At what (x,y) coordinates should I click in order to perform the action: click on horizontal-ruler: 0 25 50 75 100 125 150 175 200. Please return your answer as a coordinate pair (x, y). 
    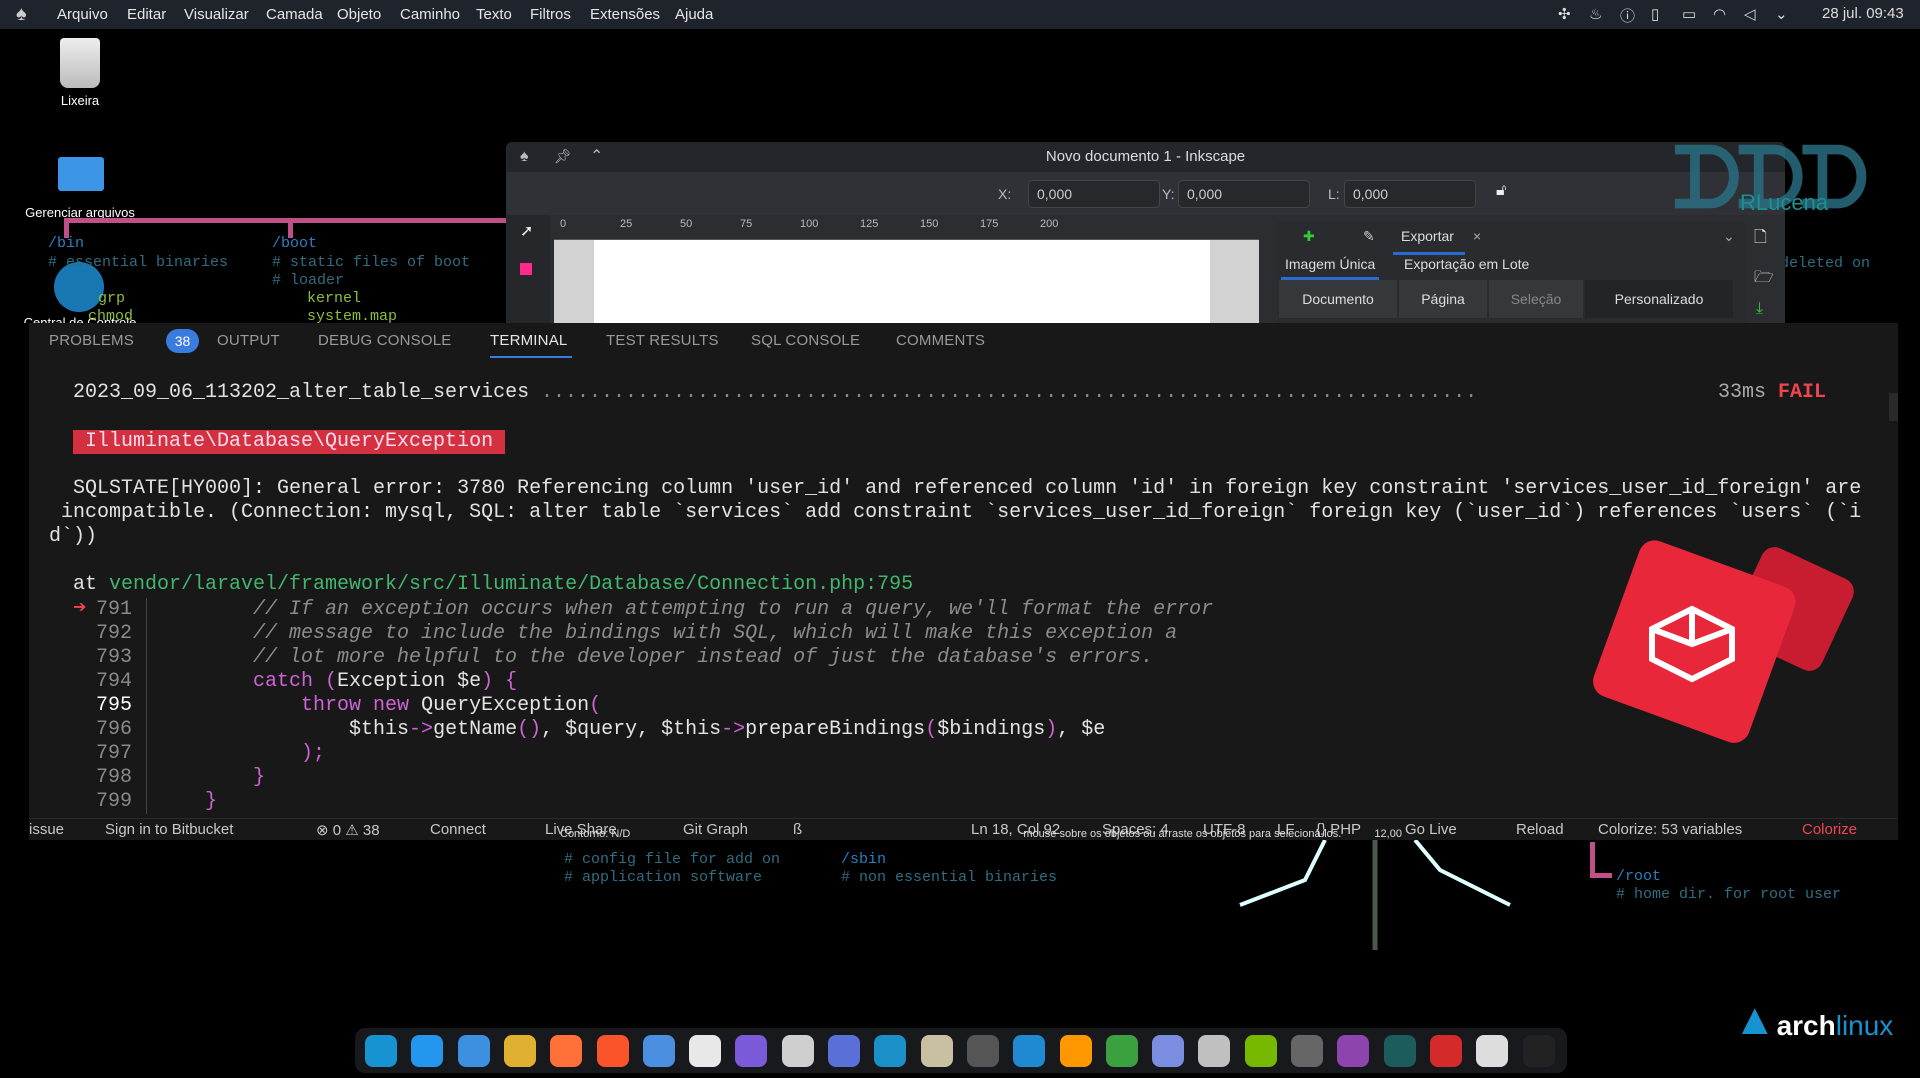
    Looking at the image, I should click on (906, 227).